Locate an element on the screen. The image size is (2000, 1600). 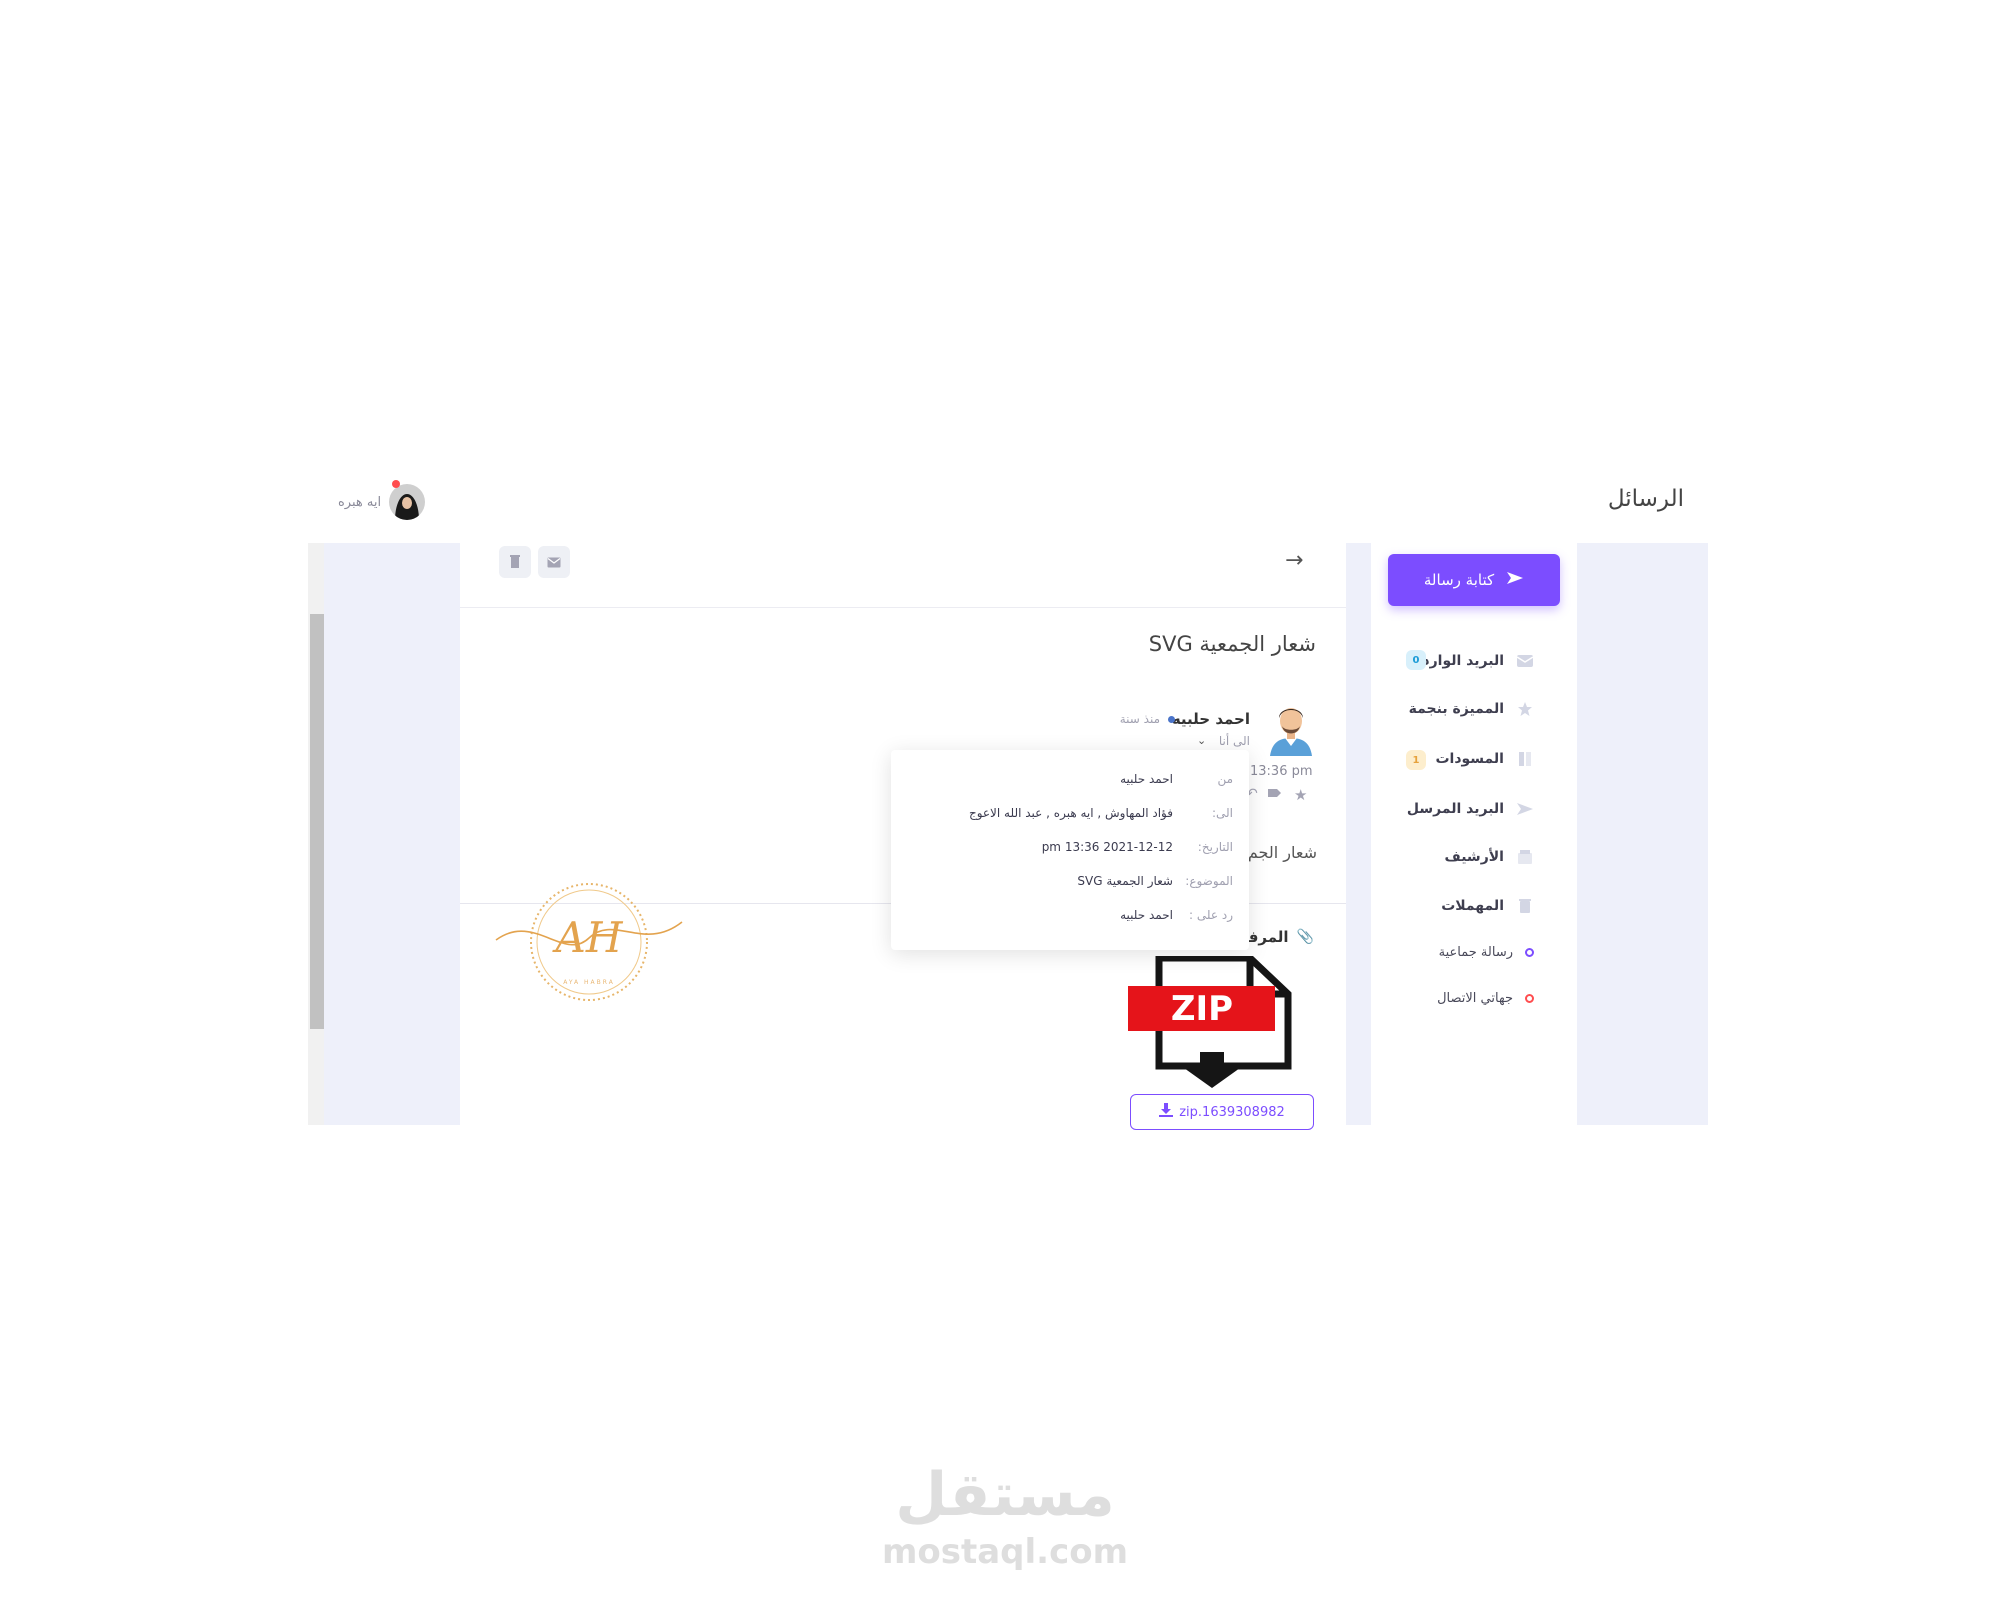
sidebar-item-label: رسالة جماعية is located at coordinates (1475, 952).